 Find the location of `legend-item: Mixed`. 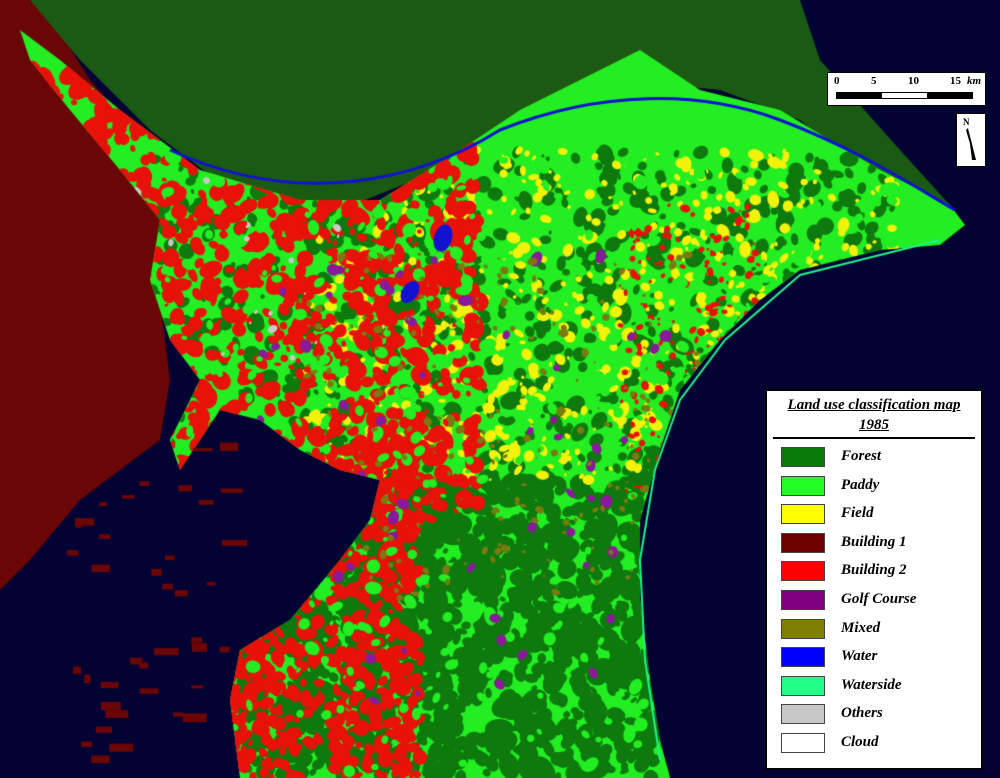

legend-item: Mixed is located at coordinates (881, 629).